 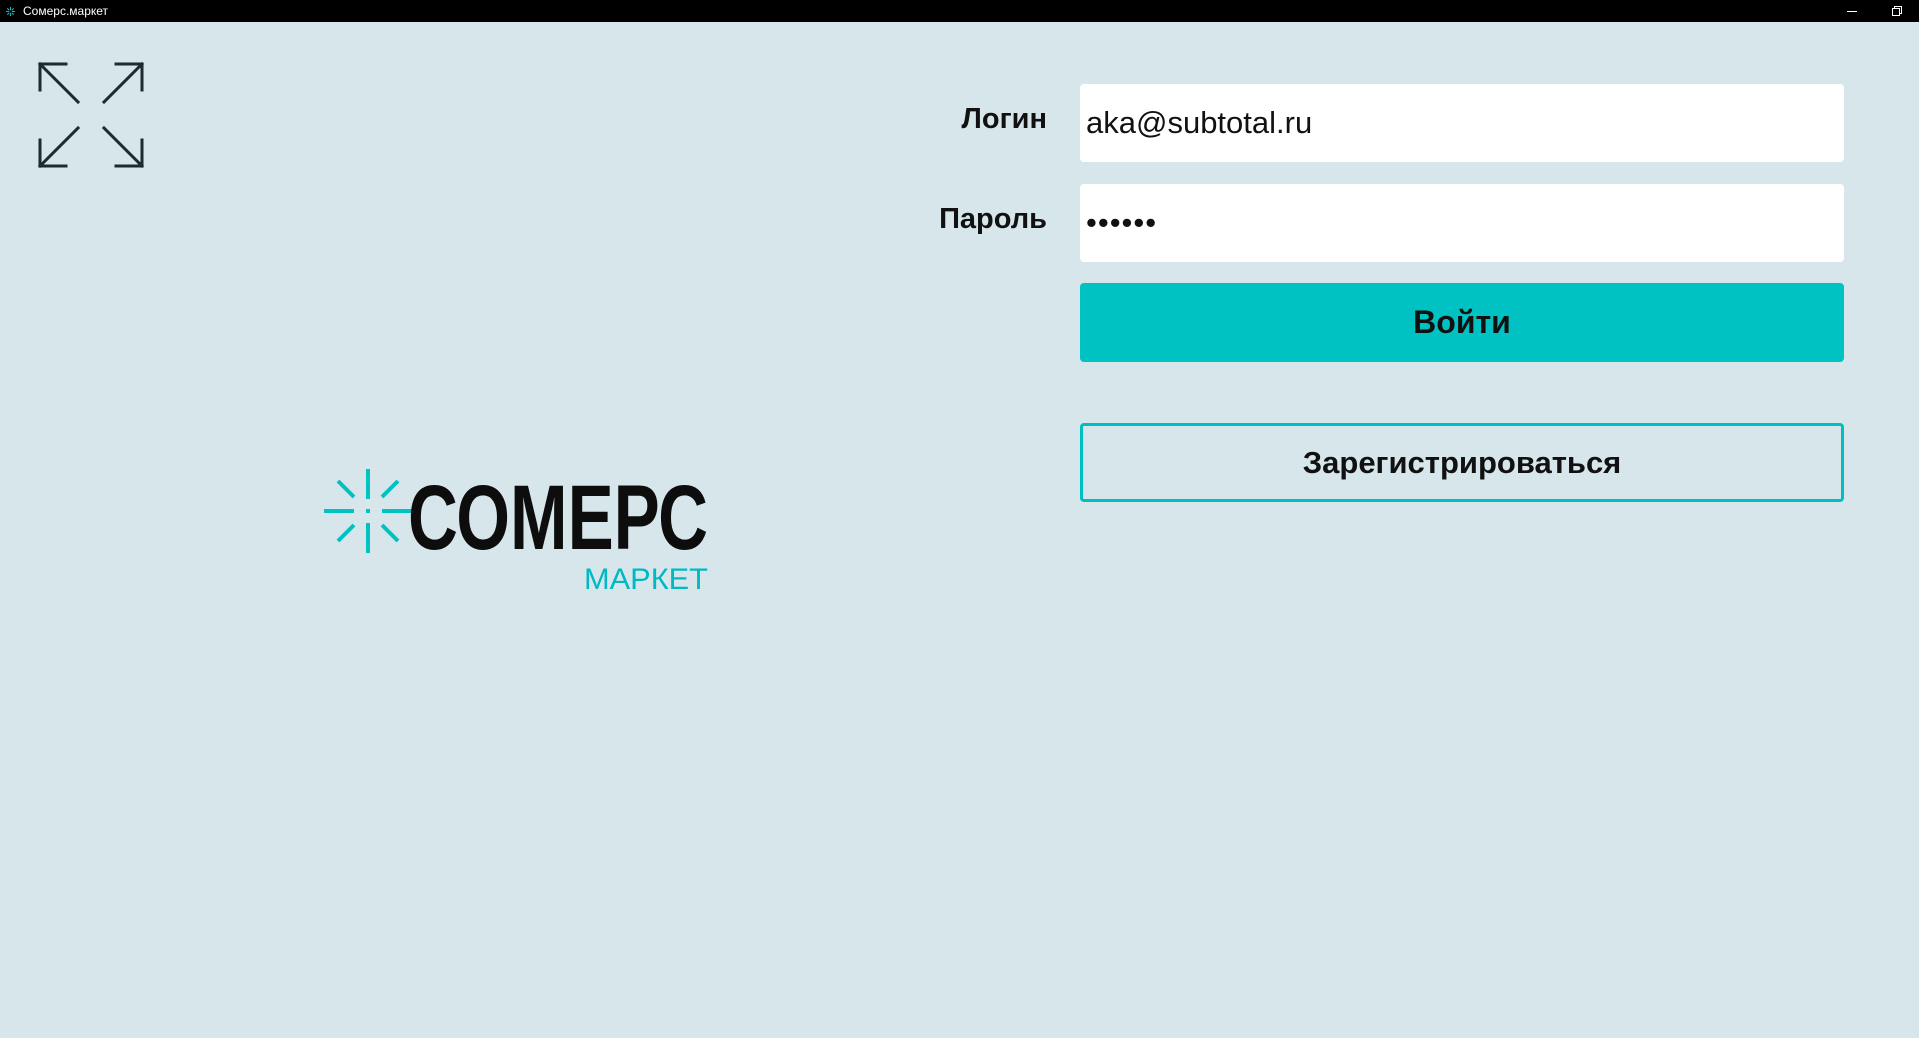 What do you see at coordinates (1462, 322) in the screenshot?
I see `login-button: Войти` at bounding box center [1462, 322].